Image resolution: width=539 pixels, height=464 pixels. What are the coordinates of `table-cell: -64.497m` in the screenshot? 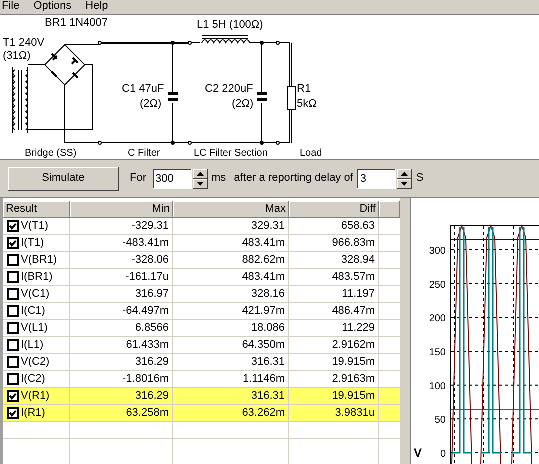 It's located at (121, 311).